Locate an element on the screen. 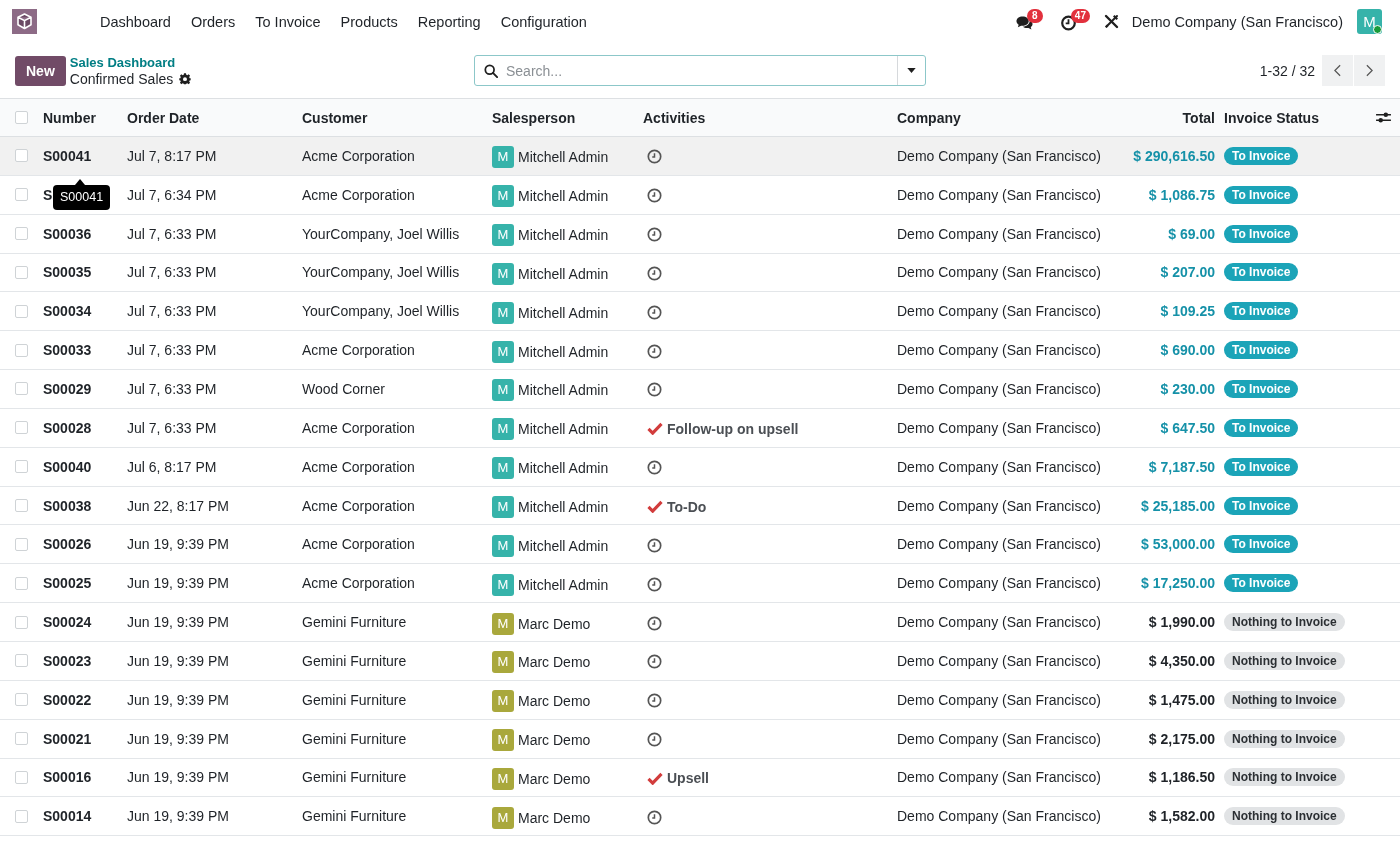 The height and width of the screenshot is (851, 1400). messages-button: 8 is located at coordinates (1030, 21).